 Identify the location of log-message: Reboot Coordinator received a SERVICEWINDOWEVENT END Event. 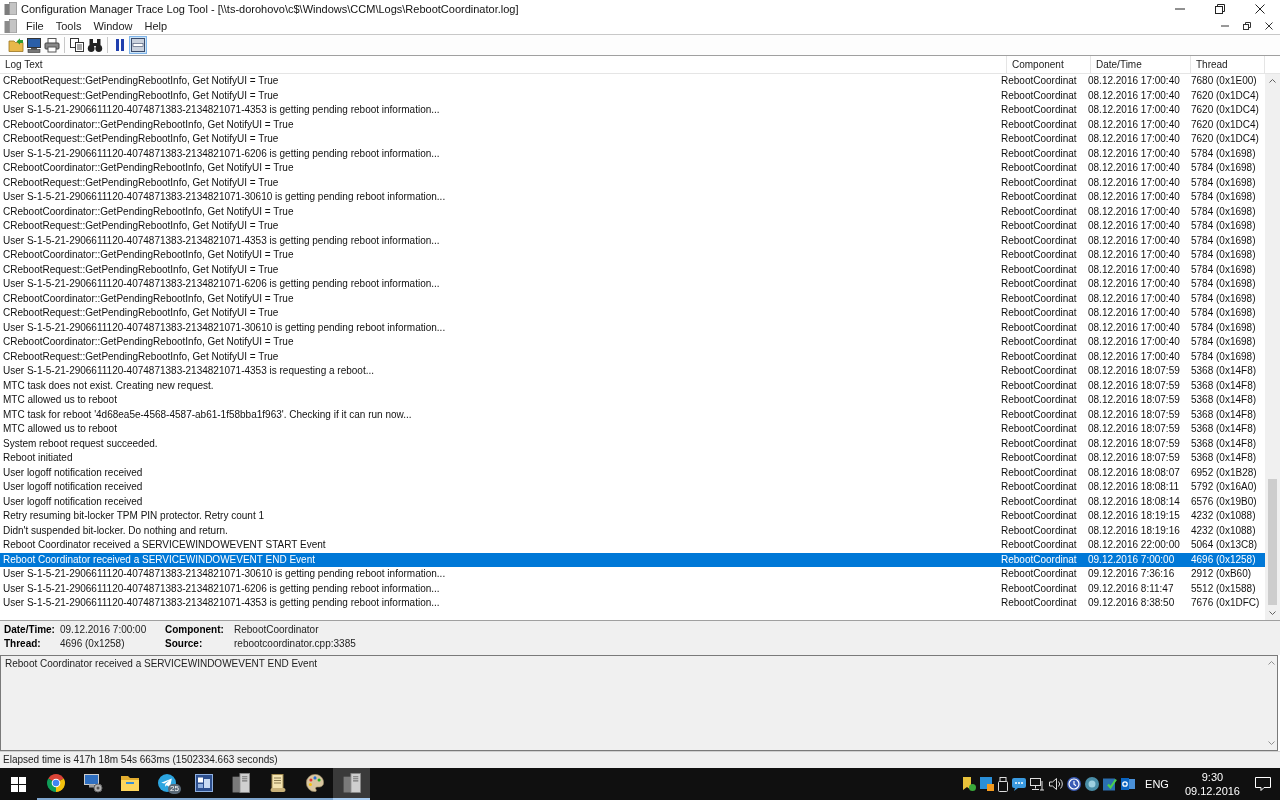
(159, 559).